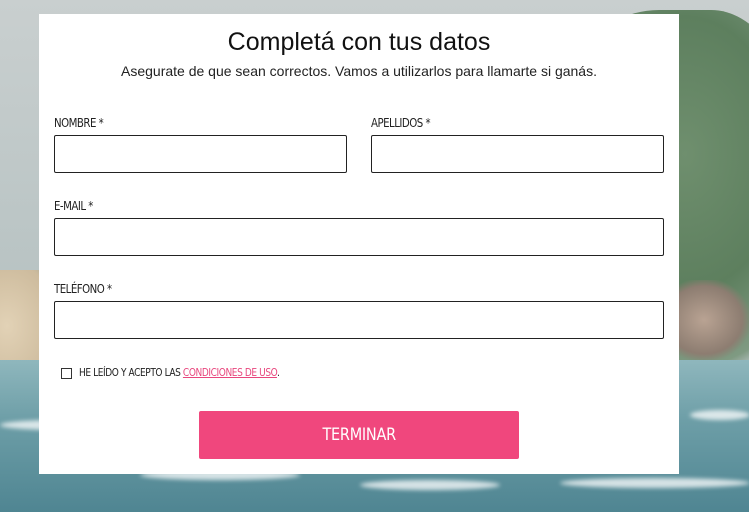 Image resolution: width=749 pixels, height=512 pixels. I want to click on terms-link: CONDICIONES DE USO, so click(230, 372).